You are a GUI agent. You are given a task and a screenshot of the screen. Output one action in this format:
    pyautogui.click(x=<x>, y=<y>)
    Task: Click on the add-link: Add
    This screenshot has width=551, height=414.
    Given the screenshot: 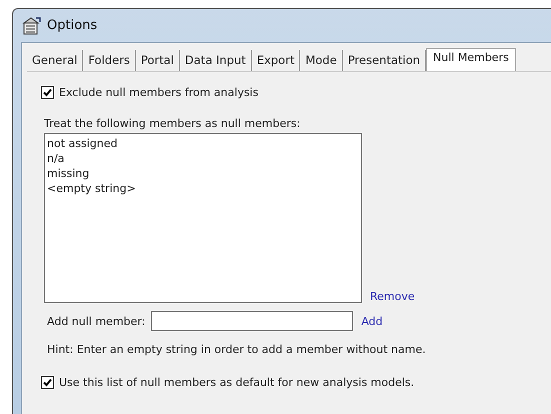 What is the action you would take?
    pyautogui.click(x=372, y=321)
    